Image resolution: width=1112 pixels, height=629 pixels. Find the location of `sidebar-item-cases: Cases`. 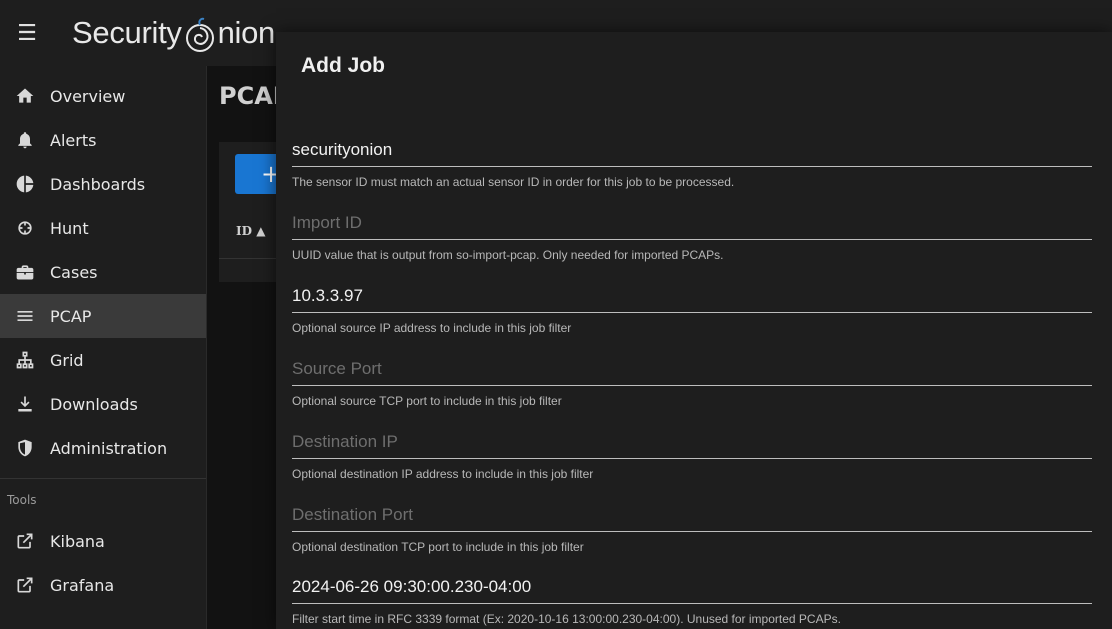

sidebar-item-cases: Cases is located at coordinates (103, 272).